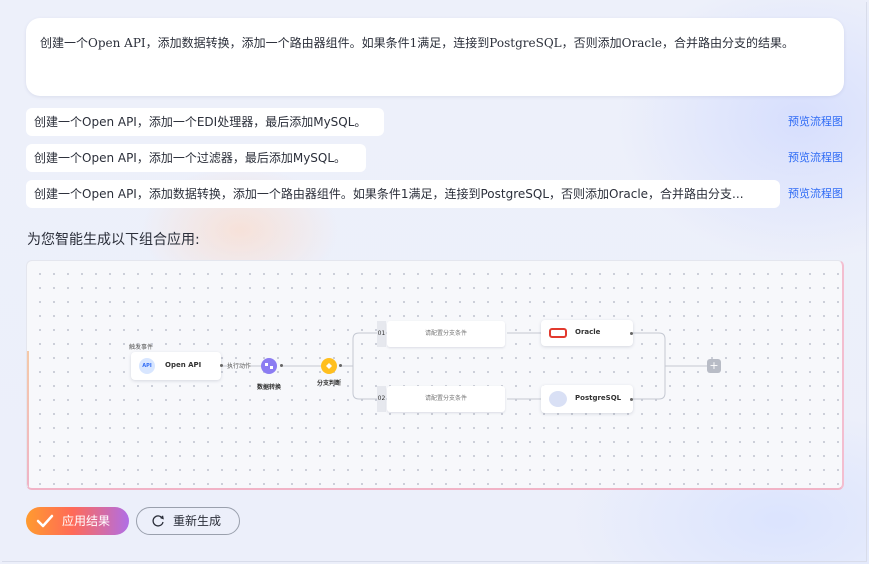 The height and width of the screenshot is (564, 869). I want to click on apply-result-button: 应用结果, so click(77, 521).